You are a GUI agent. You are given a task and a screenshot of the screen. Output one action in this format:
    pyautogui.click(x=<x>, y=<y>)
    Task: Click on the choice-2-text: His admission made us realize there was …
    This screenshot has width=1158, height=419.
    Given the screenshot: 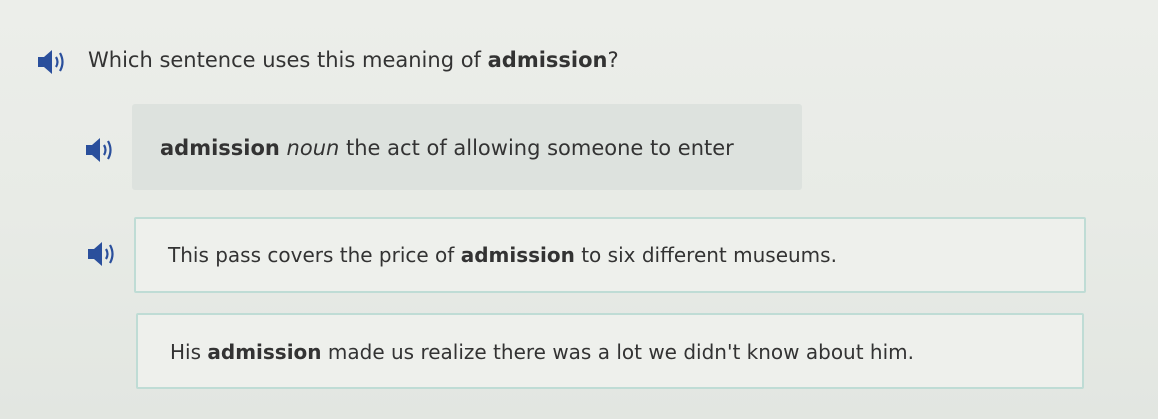 What is the action you would take?
    pyautogui.click(x=542, y=352)
    